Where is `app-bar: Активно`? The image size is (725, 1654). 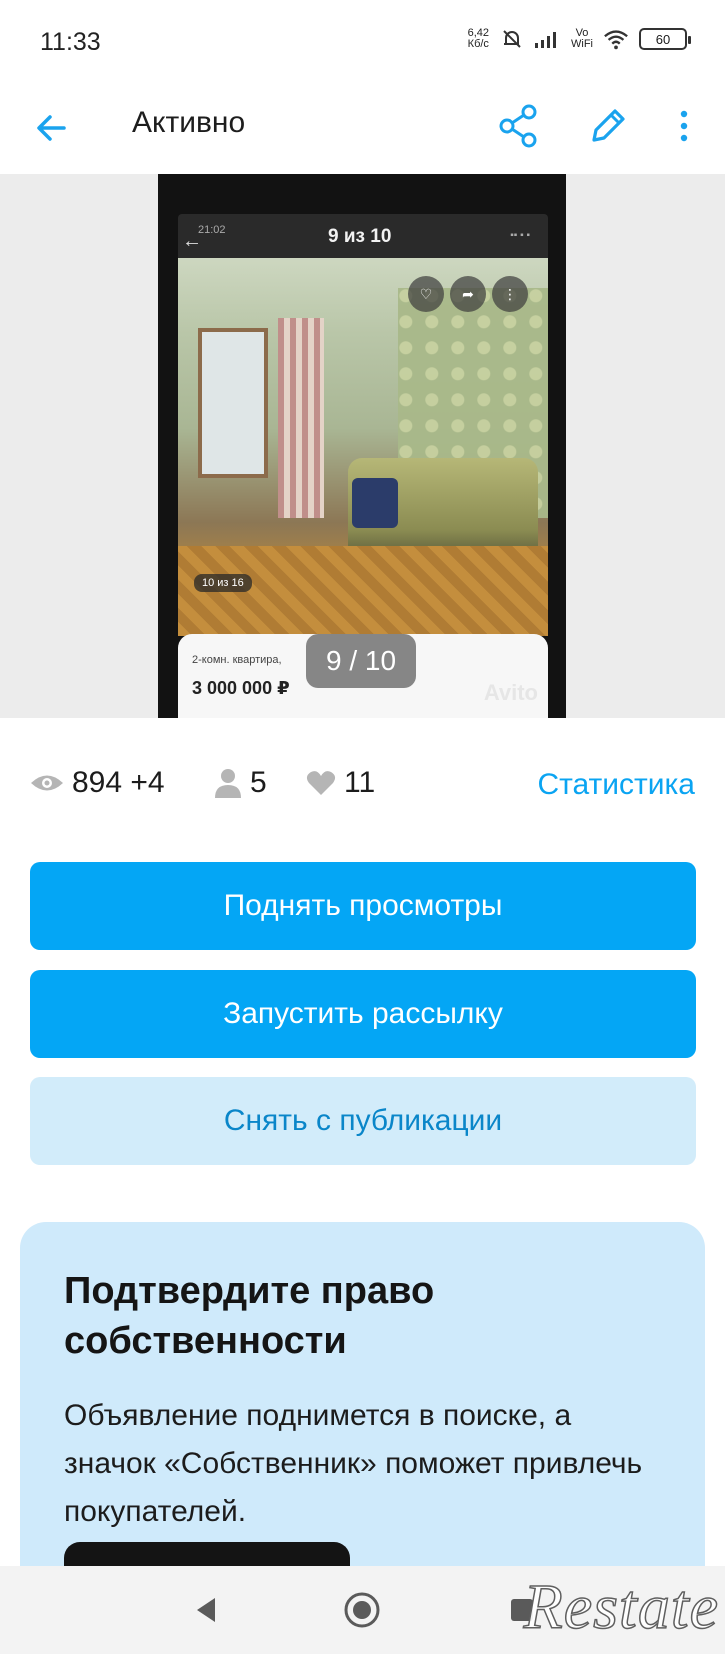 app-bar: Активно is located at coordinates (362, 131).